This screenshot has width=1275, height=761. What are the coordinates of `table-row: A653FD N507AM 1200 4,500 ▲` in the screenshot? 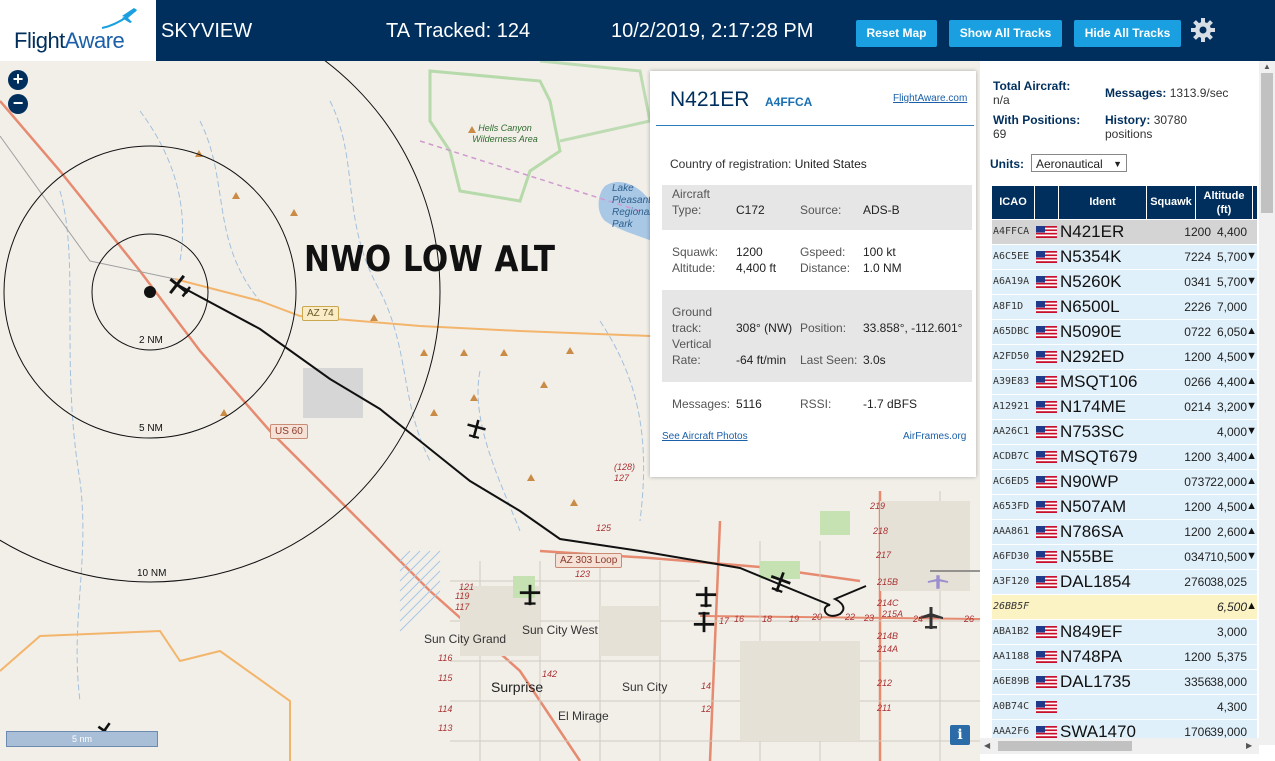 It's located at (1124, 507).